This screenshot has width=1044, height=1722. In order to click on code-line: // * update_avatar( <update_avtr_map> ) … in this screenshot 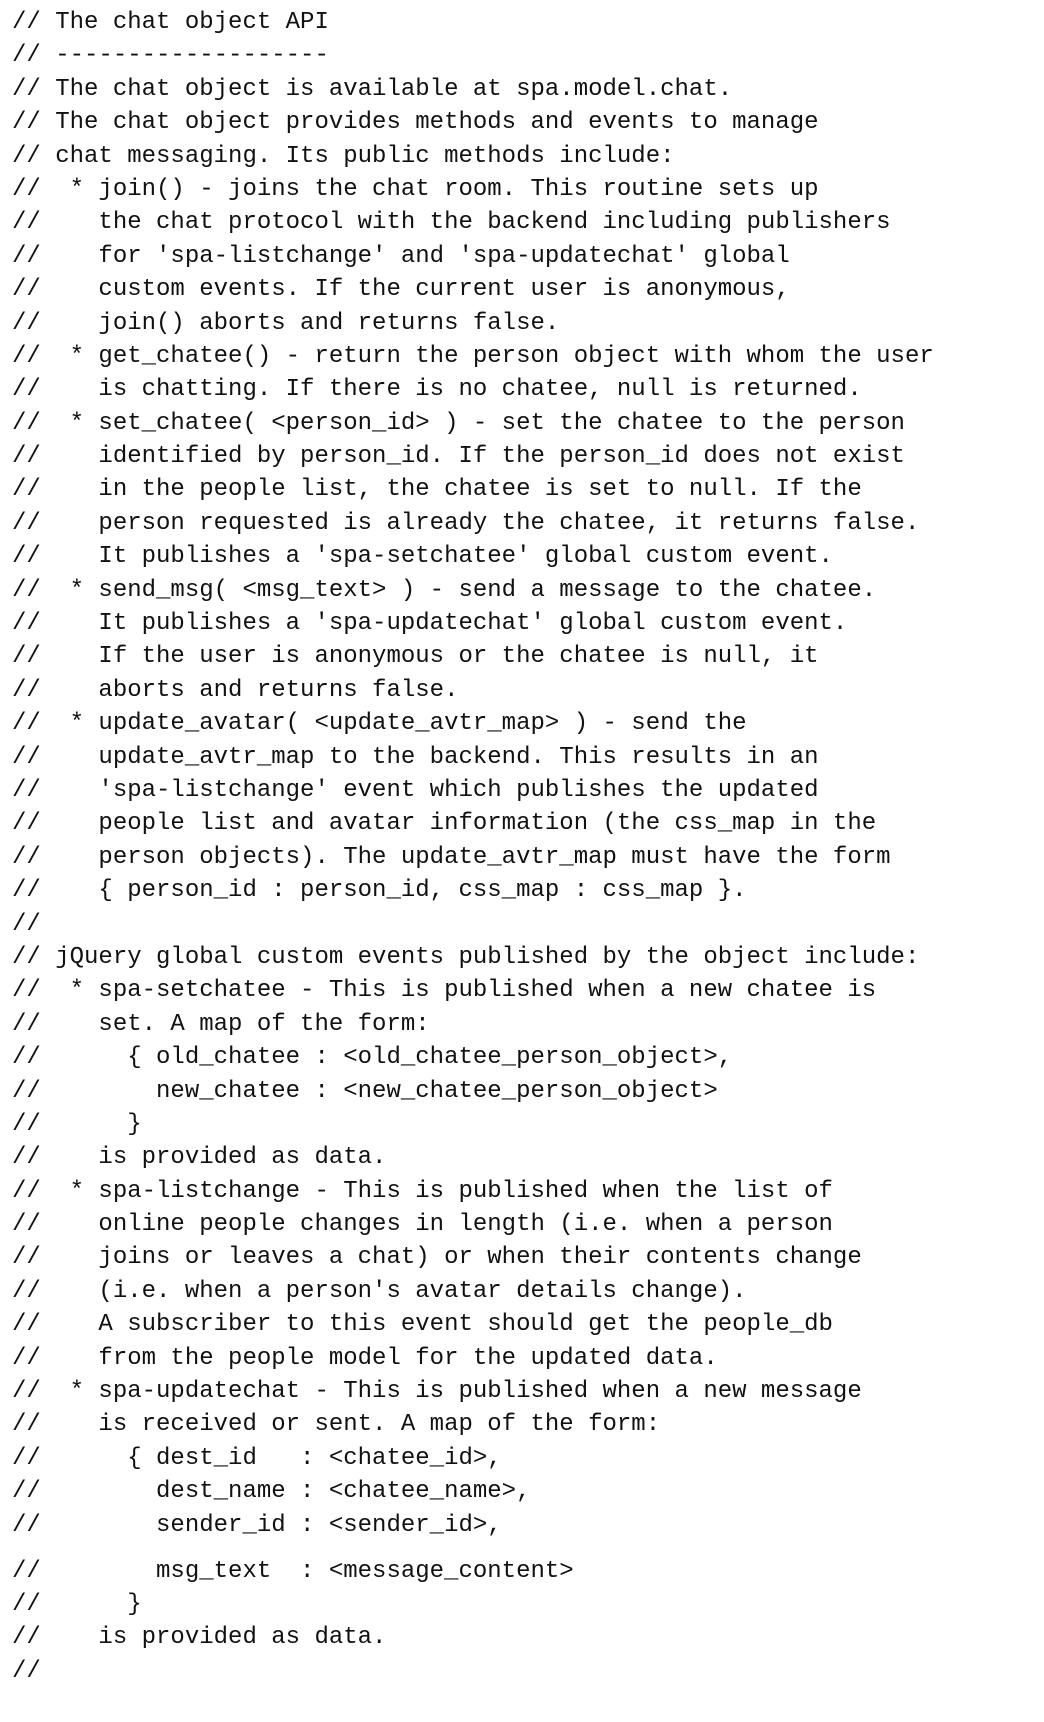, I will do `click(379, 724)`.